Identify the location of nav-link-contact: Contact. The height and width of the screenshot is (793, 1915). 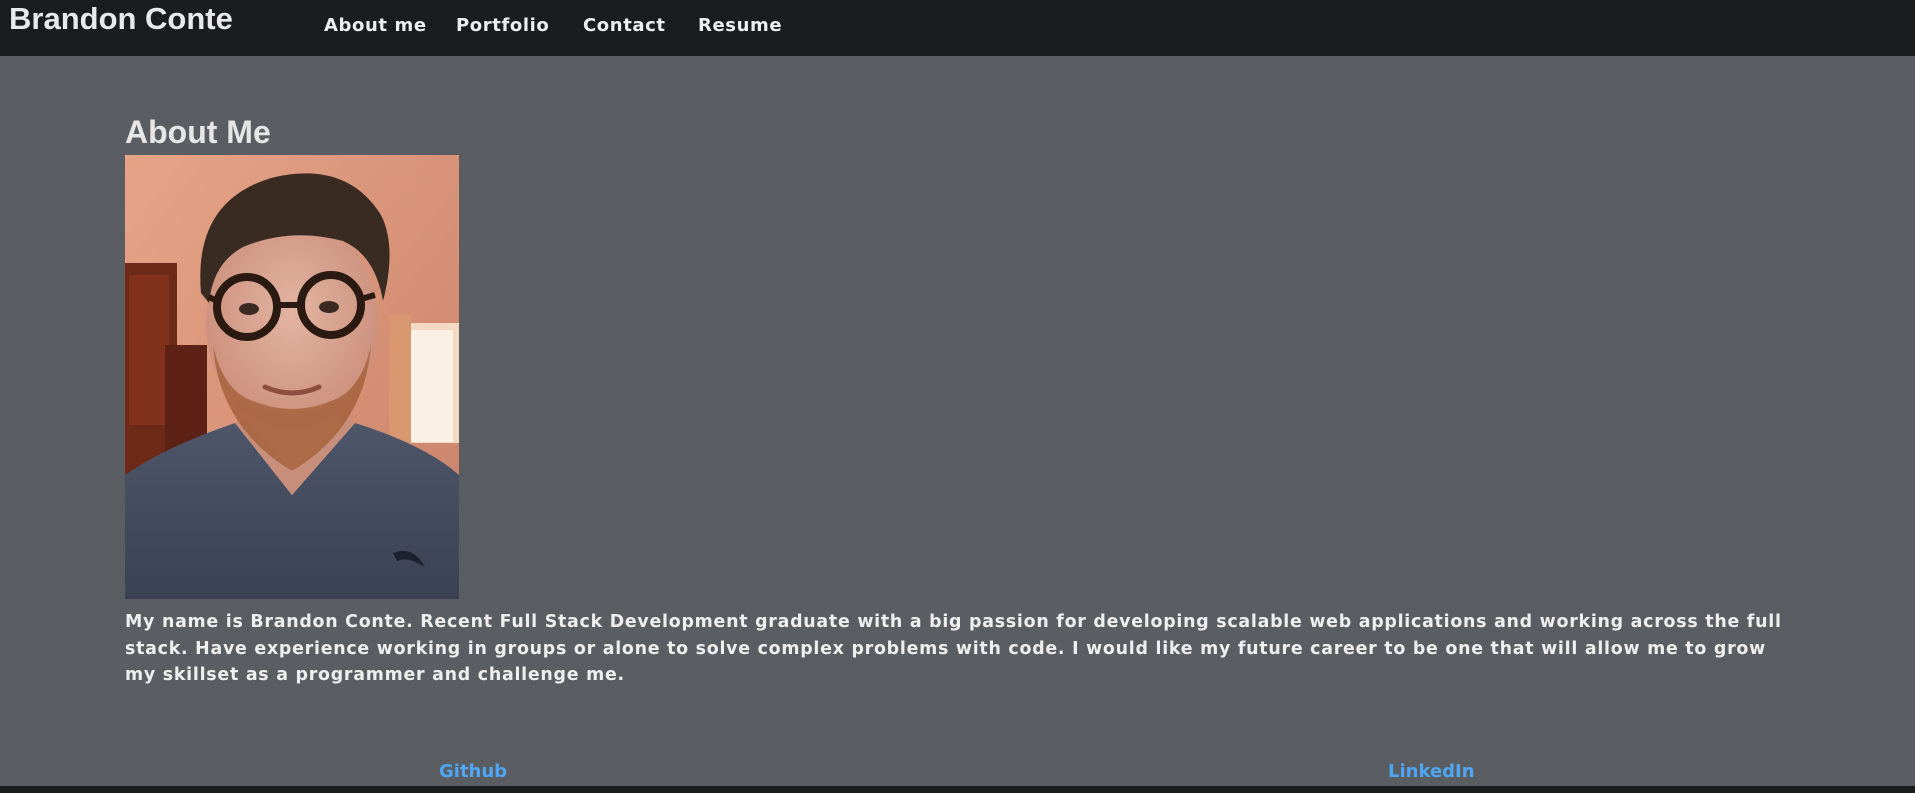
(624, 26).